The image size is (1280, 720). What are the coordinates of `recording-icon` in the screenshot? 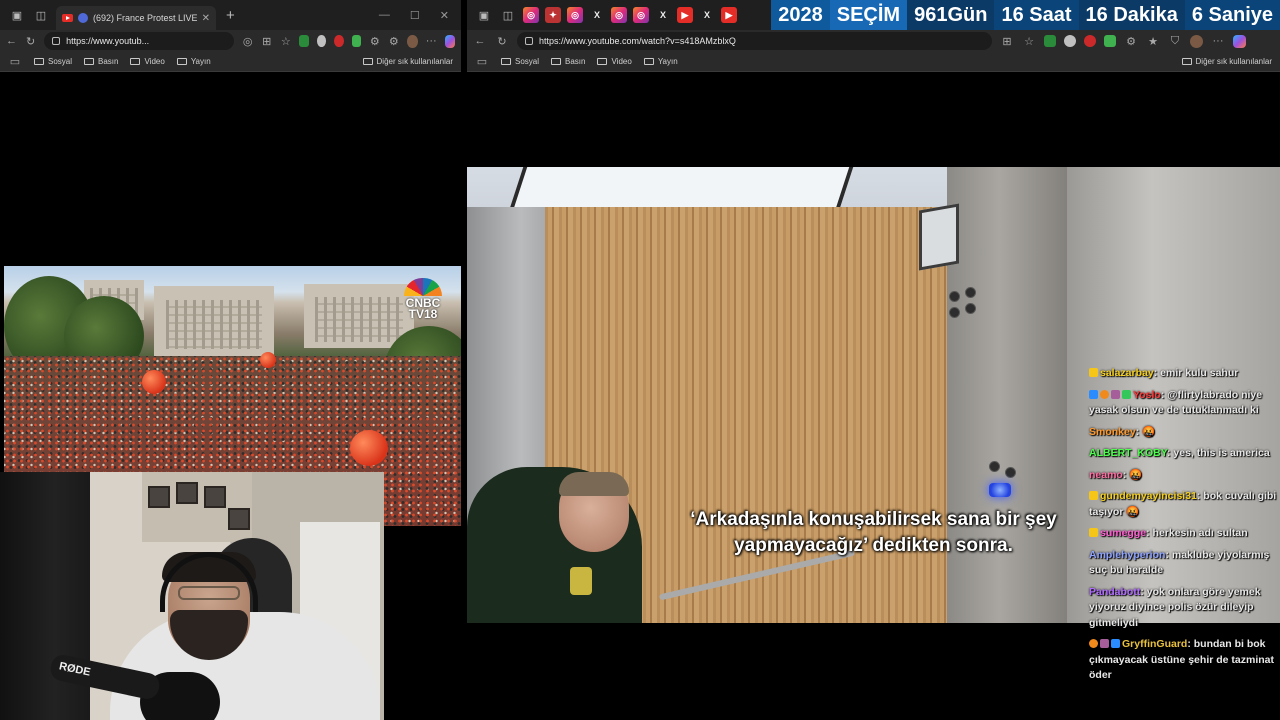 It's located at (83, 18).